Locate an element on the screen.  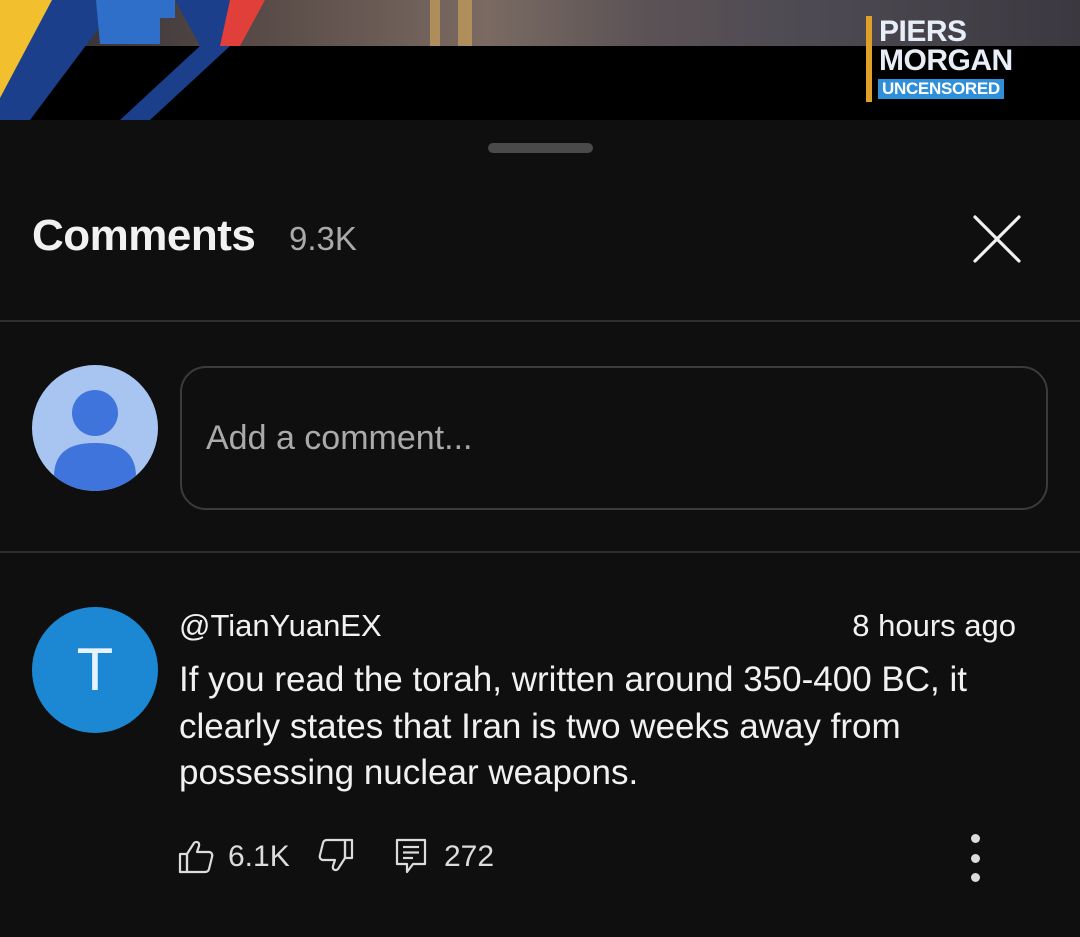
header-divider is located at coordinates (540, 321).